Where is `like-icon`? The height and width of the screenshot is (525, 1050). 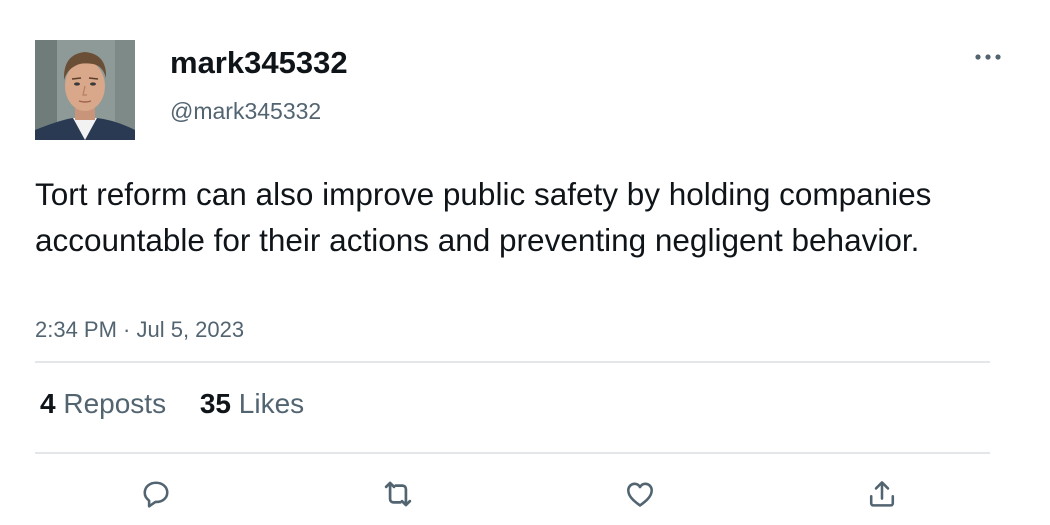 like-icon is located at coordinates (640, 494).